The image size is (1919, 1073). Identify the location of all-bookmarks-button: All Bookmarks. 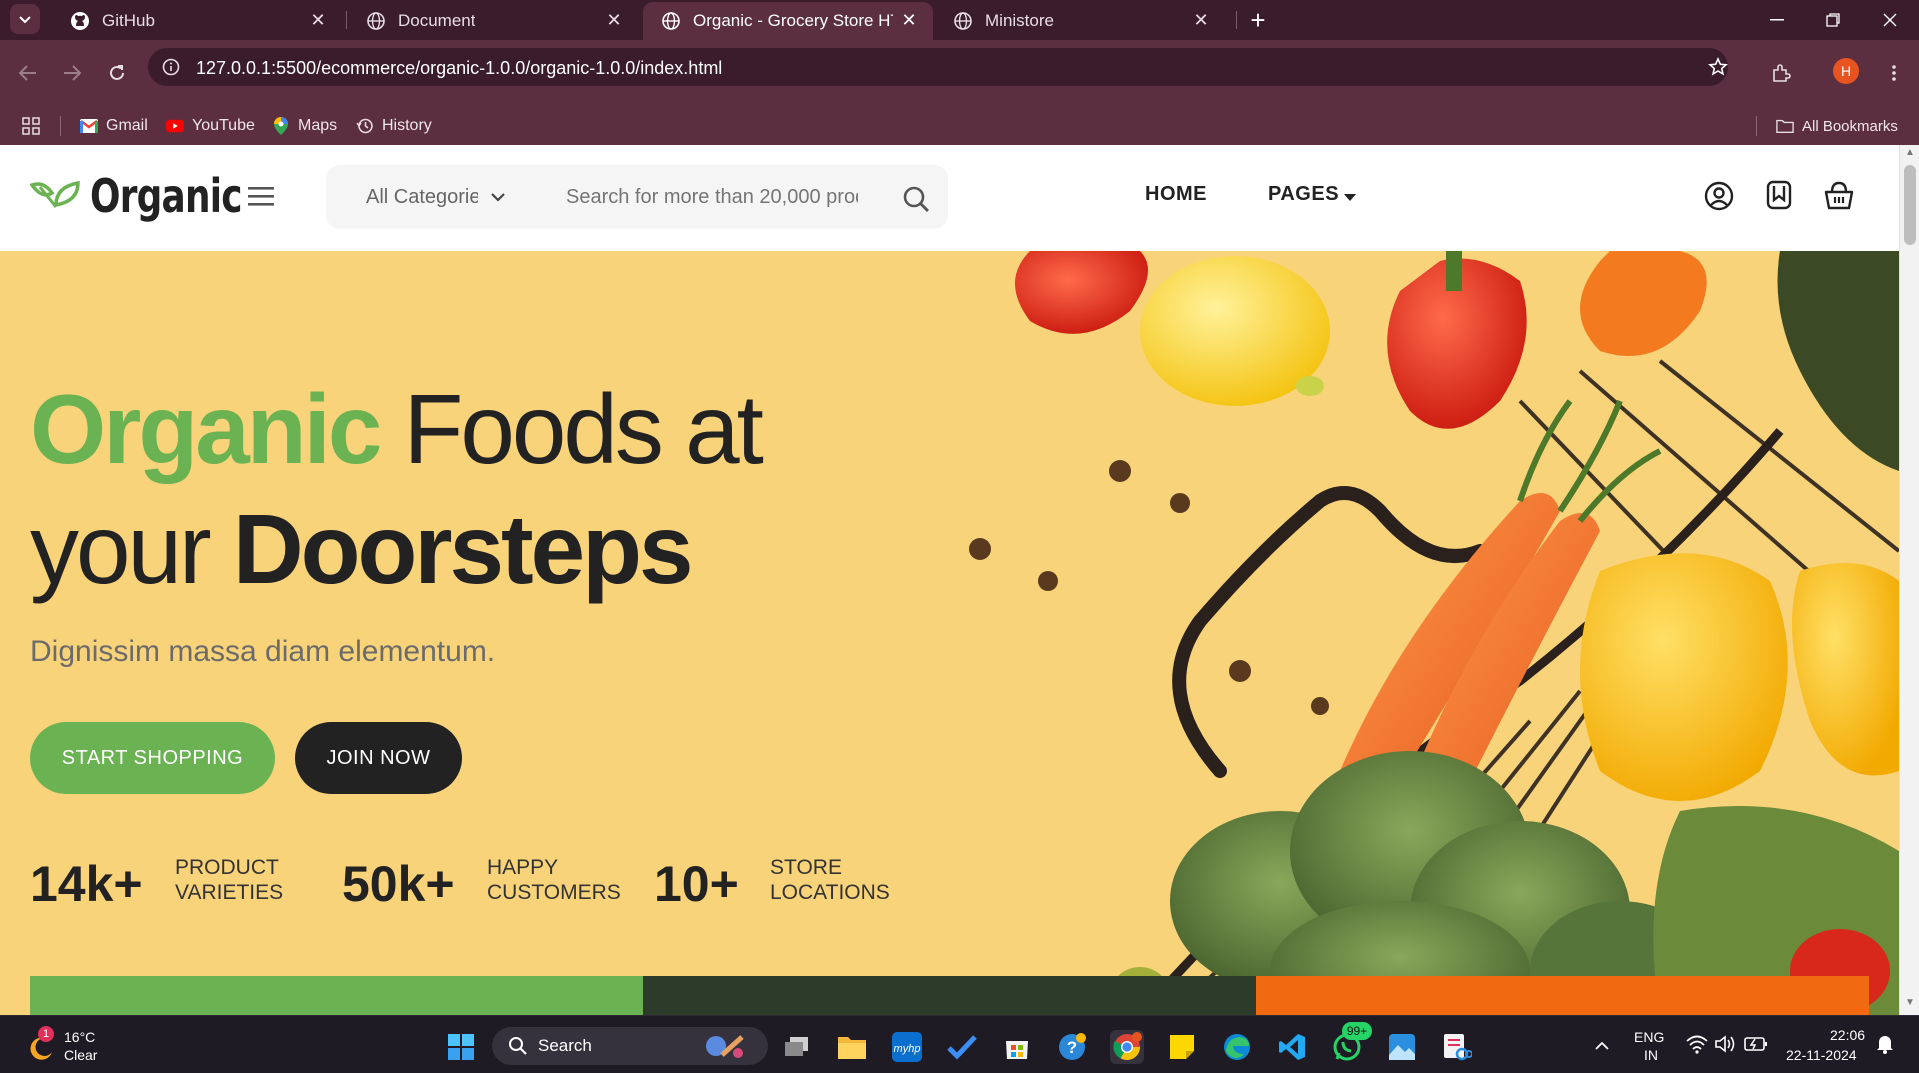
(1837, 126).